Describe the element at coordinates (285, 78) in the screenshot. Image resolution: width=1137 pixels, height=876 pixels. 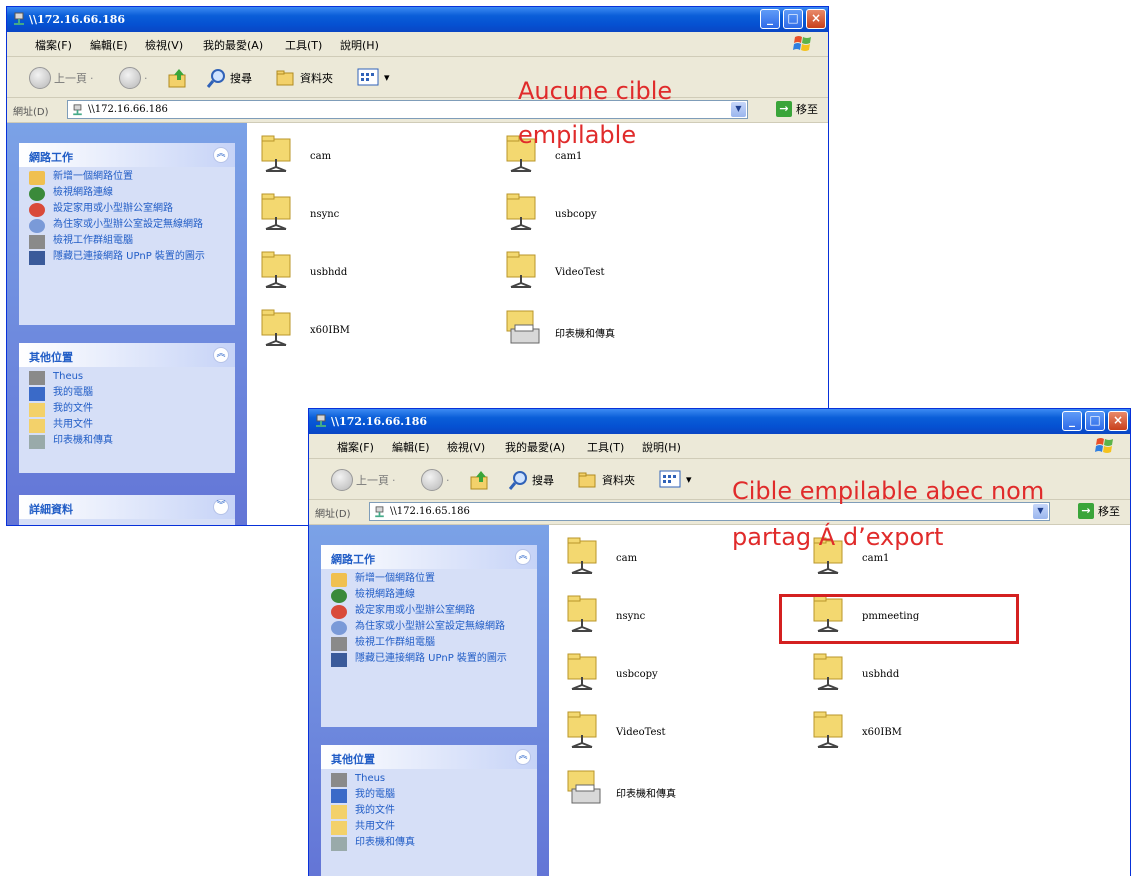
I see `folders-icon` at that location.